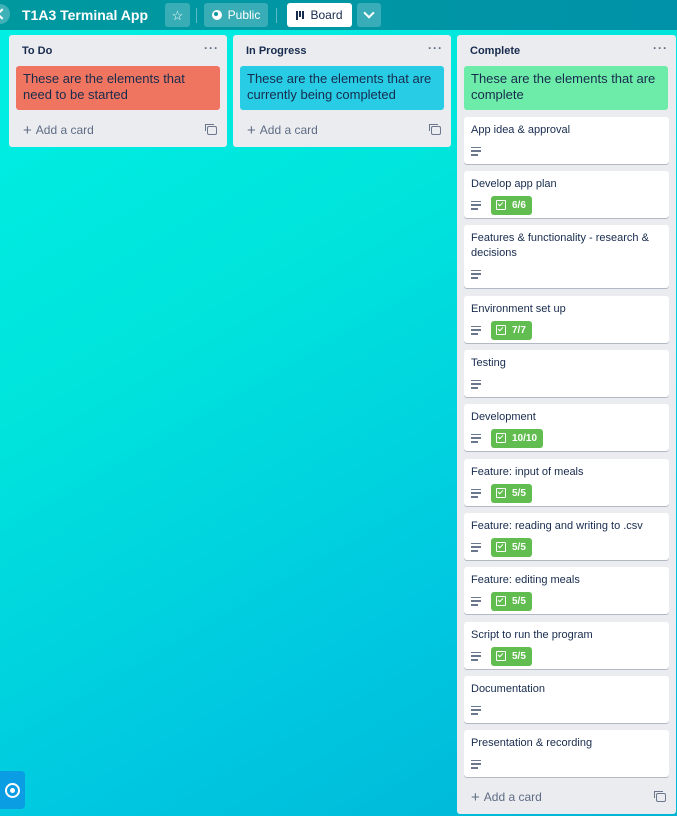 The image size is (677, 816). I want to click on card: Environment set up 7/7, so click(566, 319).